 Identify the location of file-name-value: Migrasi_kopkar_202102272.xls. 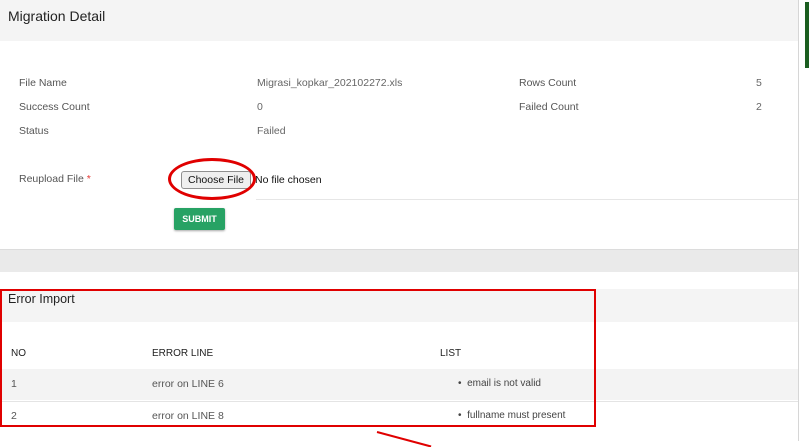
(330, 83).